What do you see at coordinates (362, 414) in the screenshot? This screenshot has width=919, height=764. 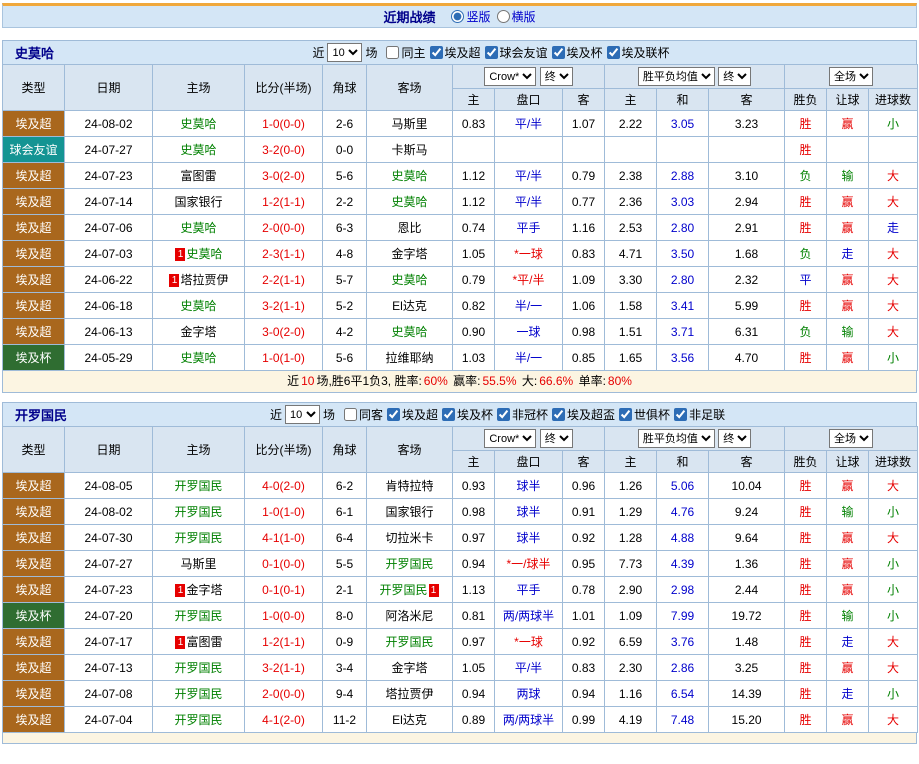 I see `filter-checkbox-0: 同客` at bounding box center [362, 414].